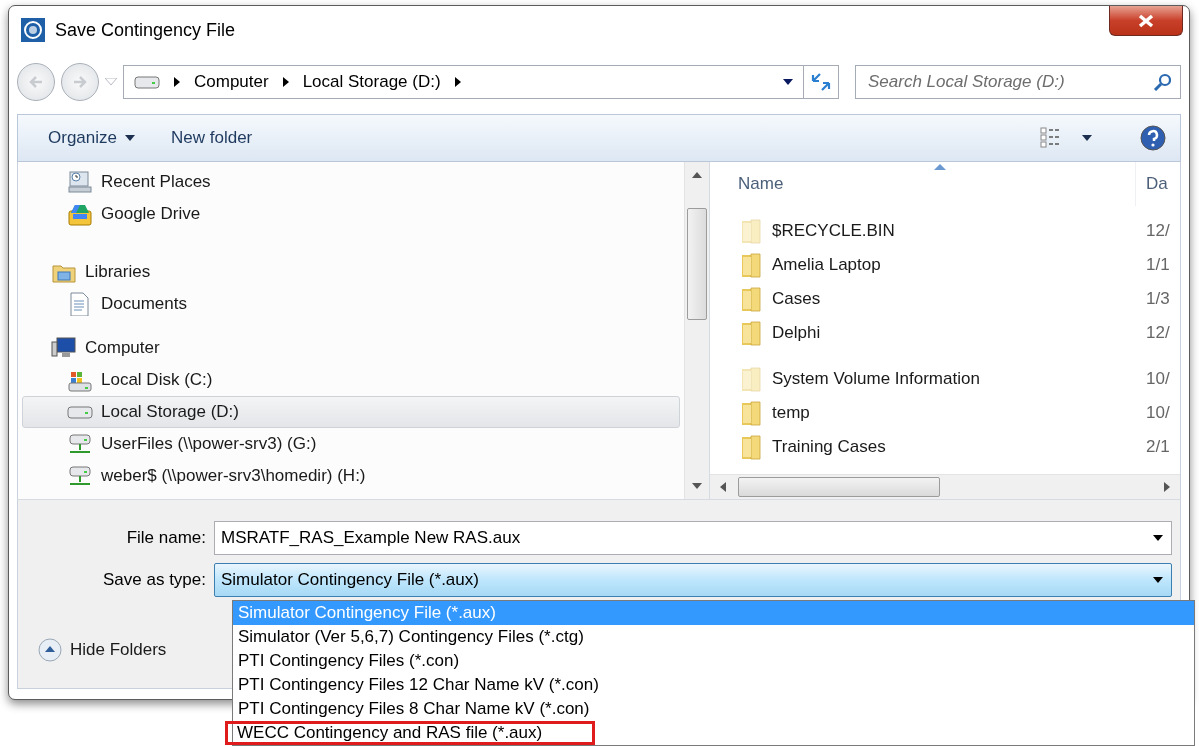  Describe the element at coordinates (821, 82) in the screenshot. I see `refresh-icon` at that location.